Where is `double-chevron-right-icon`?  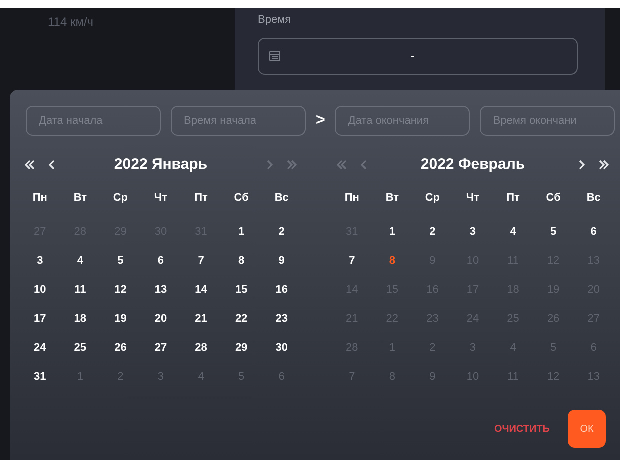
double-chevron-right-icon is located at coordinates (604, 165).